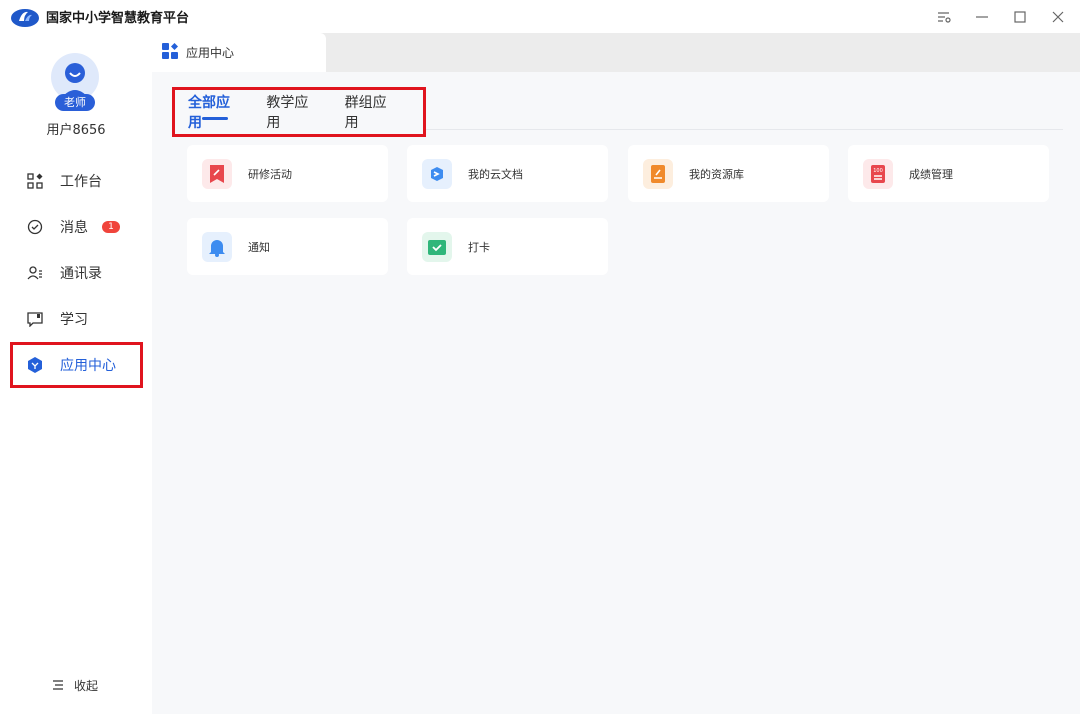  I want to click on username: 用户8656, so click(76, 130).